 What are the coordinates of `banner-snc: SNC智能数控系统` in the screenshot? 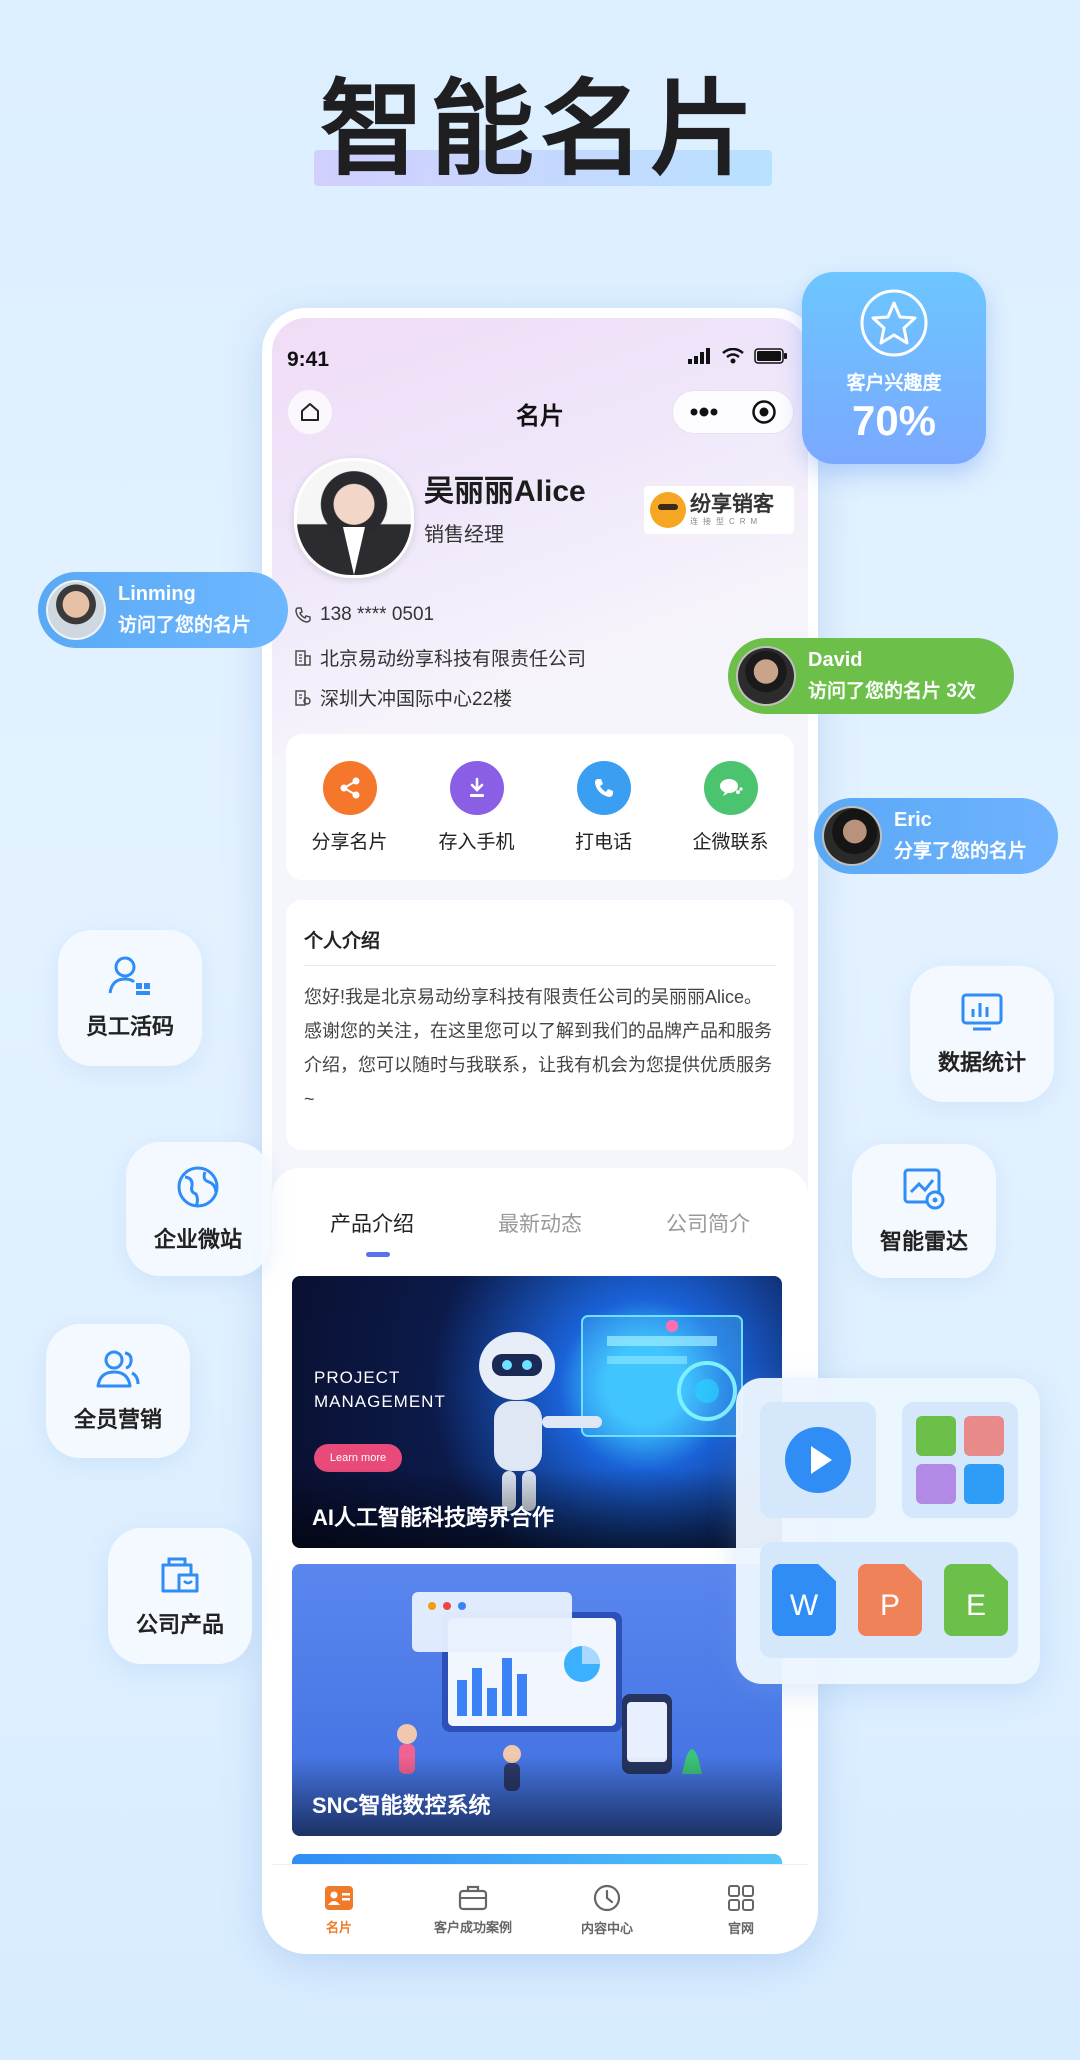 It's located at (537, 1700).